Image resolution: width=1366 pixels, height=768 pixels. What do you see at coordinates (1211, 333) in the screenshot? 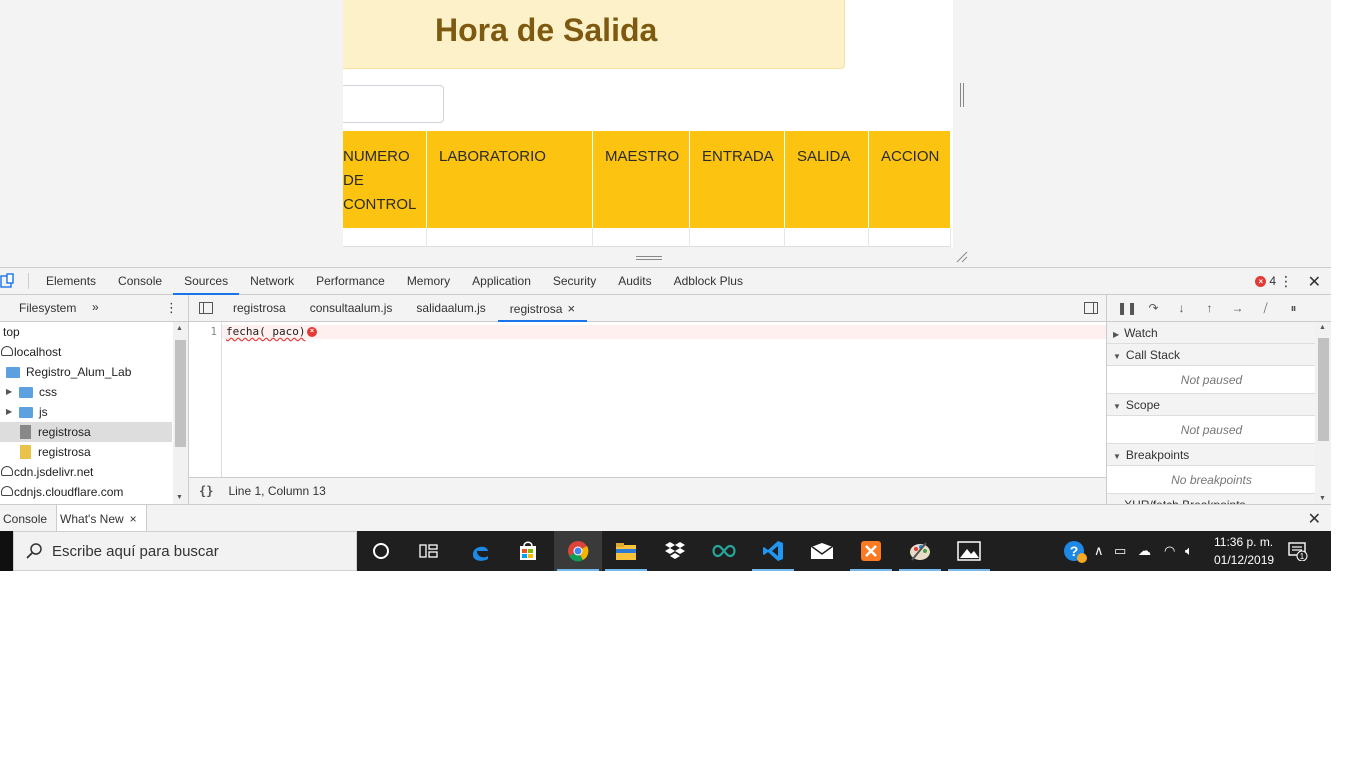
I see `section-watch: ▶ Watch` at bounding box center [1211, 333].